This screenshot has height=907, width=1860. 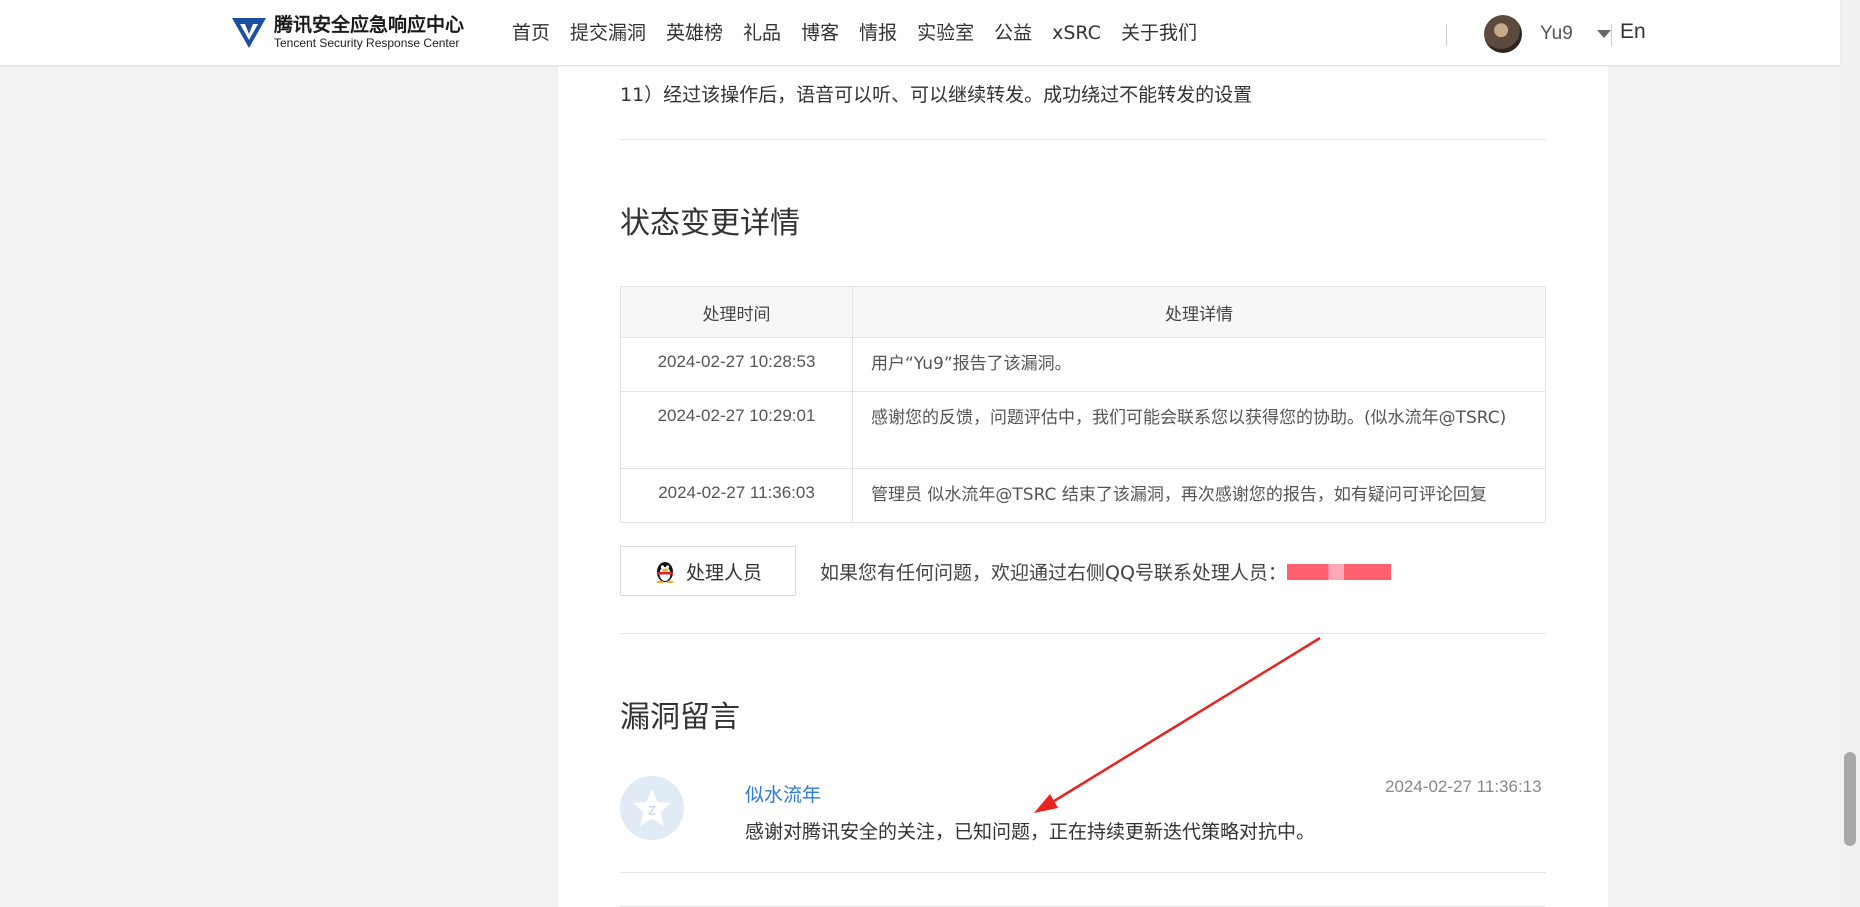 I want to click on nav-item-submit-vuln: 提交漏洞, so click(x=608, y=33).